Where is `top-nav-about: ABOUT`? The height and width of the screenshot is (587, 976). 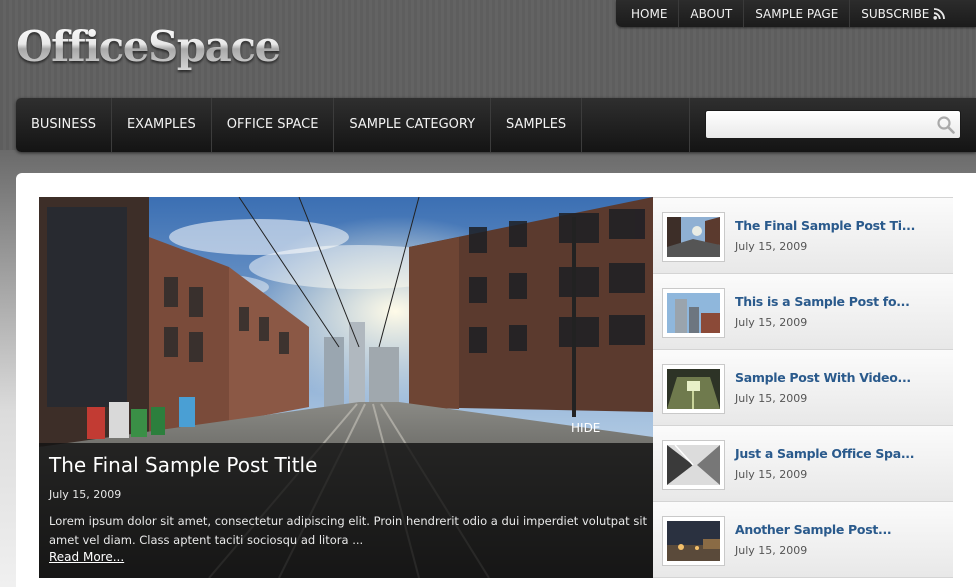
top-nav-about: ABOUT is located at coordinates (712, 13).